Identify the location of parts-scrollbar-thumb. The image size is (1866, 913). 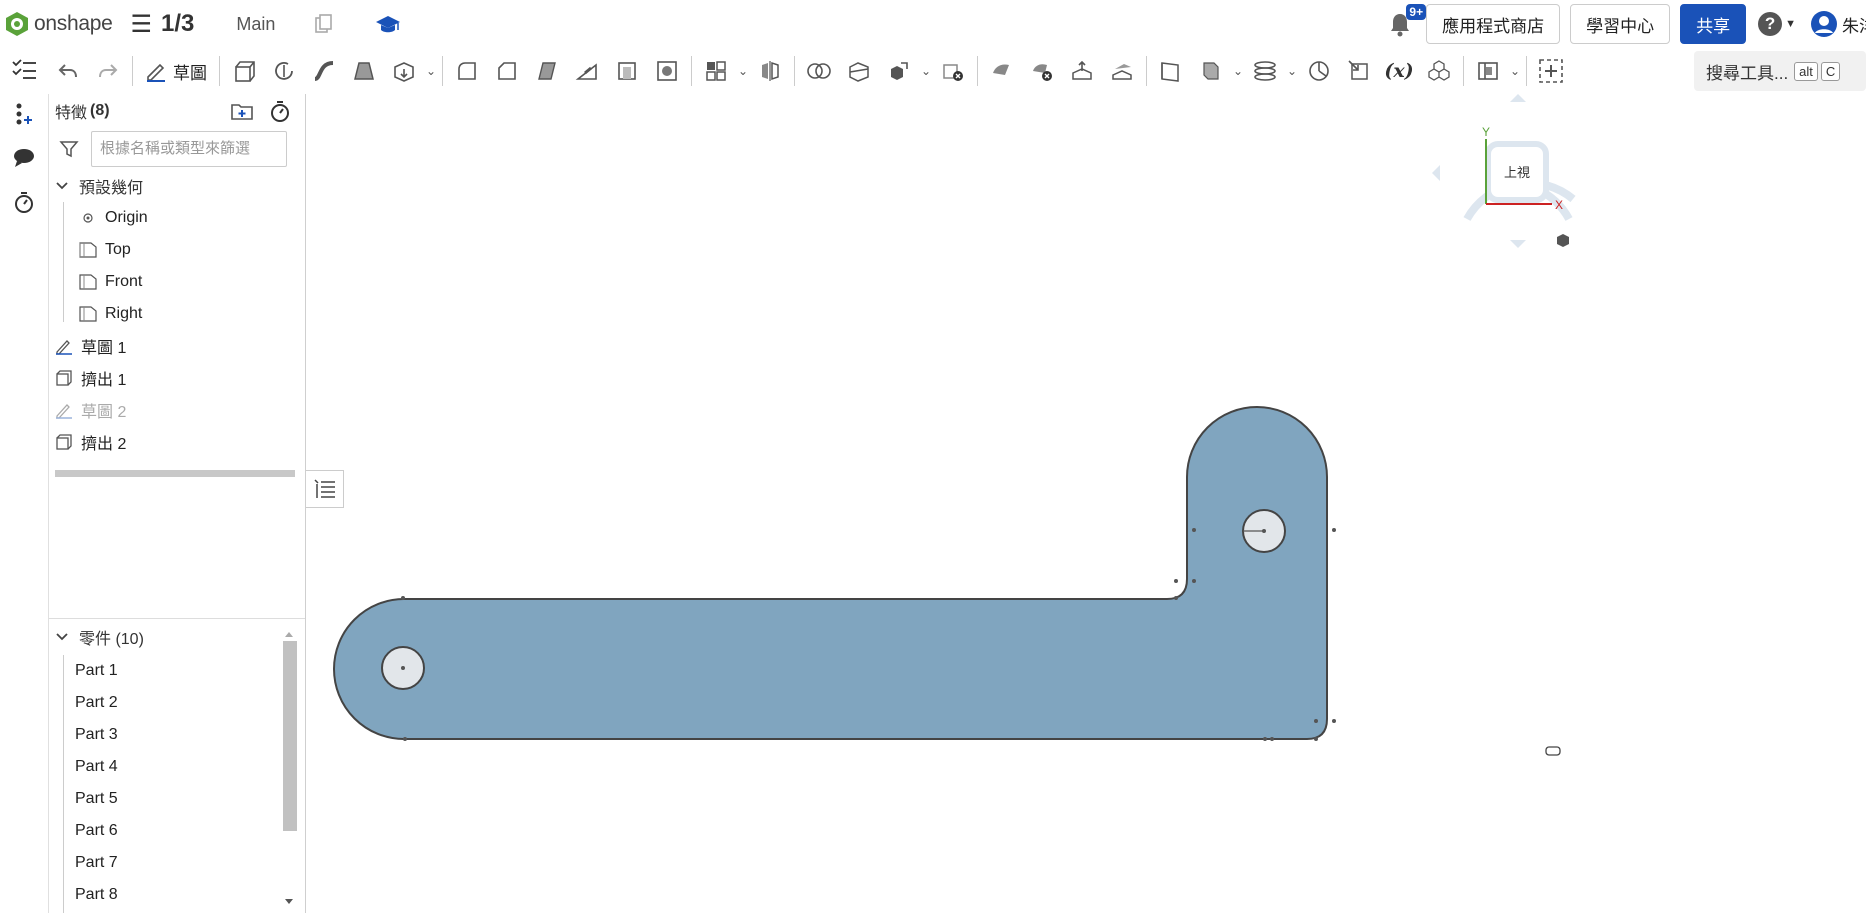
(290, 736).